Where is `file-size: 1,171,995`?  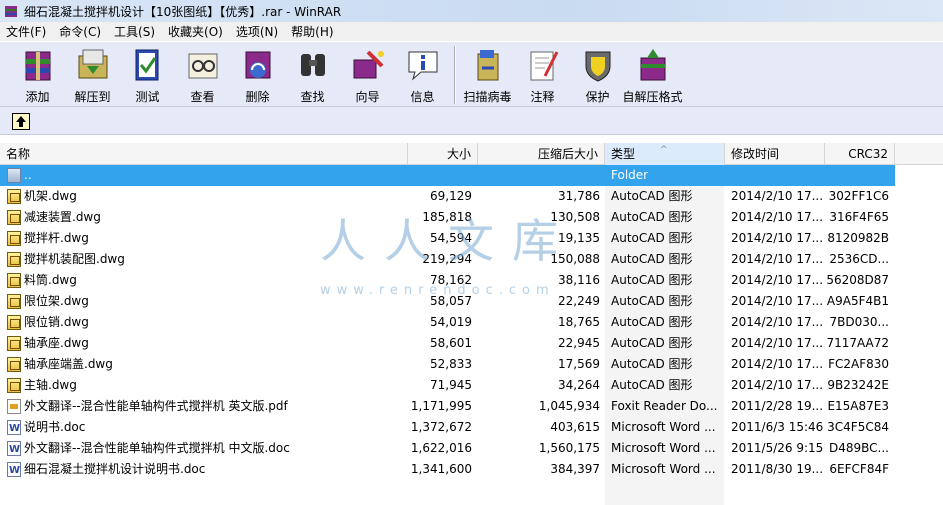 file-size: 1,171,995 is located at coordinates (441, 406).